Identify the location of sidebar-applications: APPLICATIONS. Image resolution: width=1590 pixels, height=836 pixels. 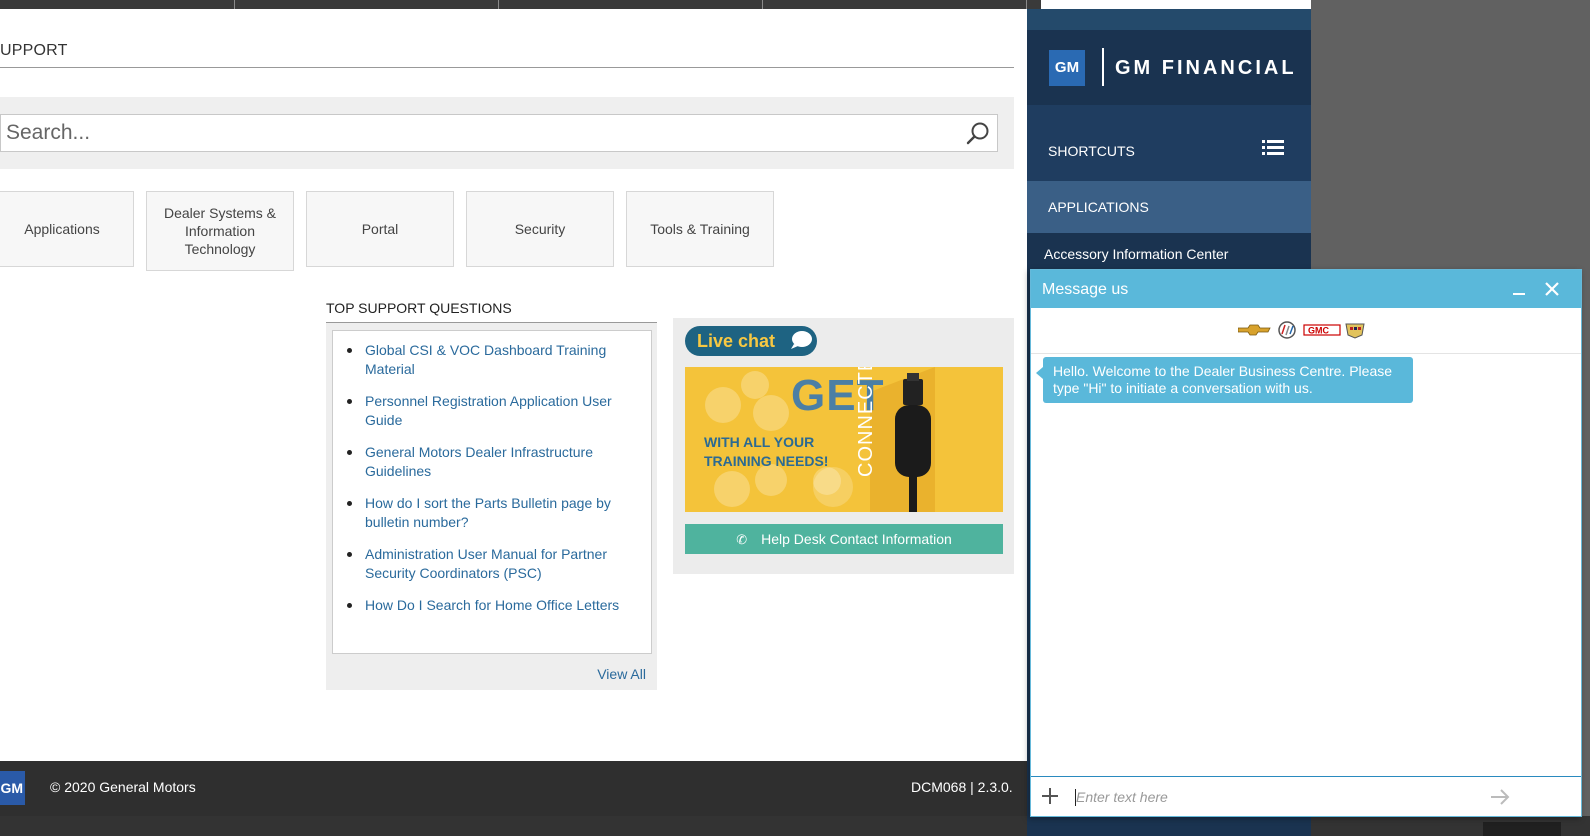
(1169, 207).